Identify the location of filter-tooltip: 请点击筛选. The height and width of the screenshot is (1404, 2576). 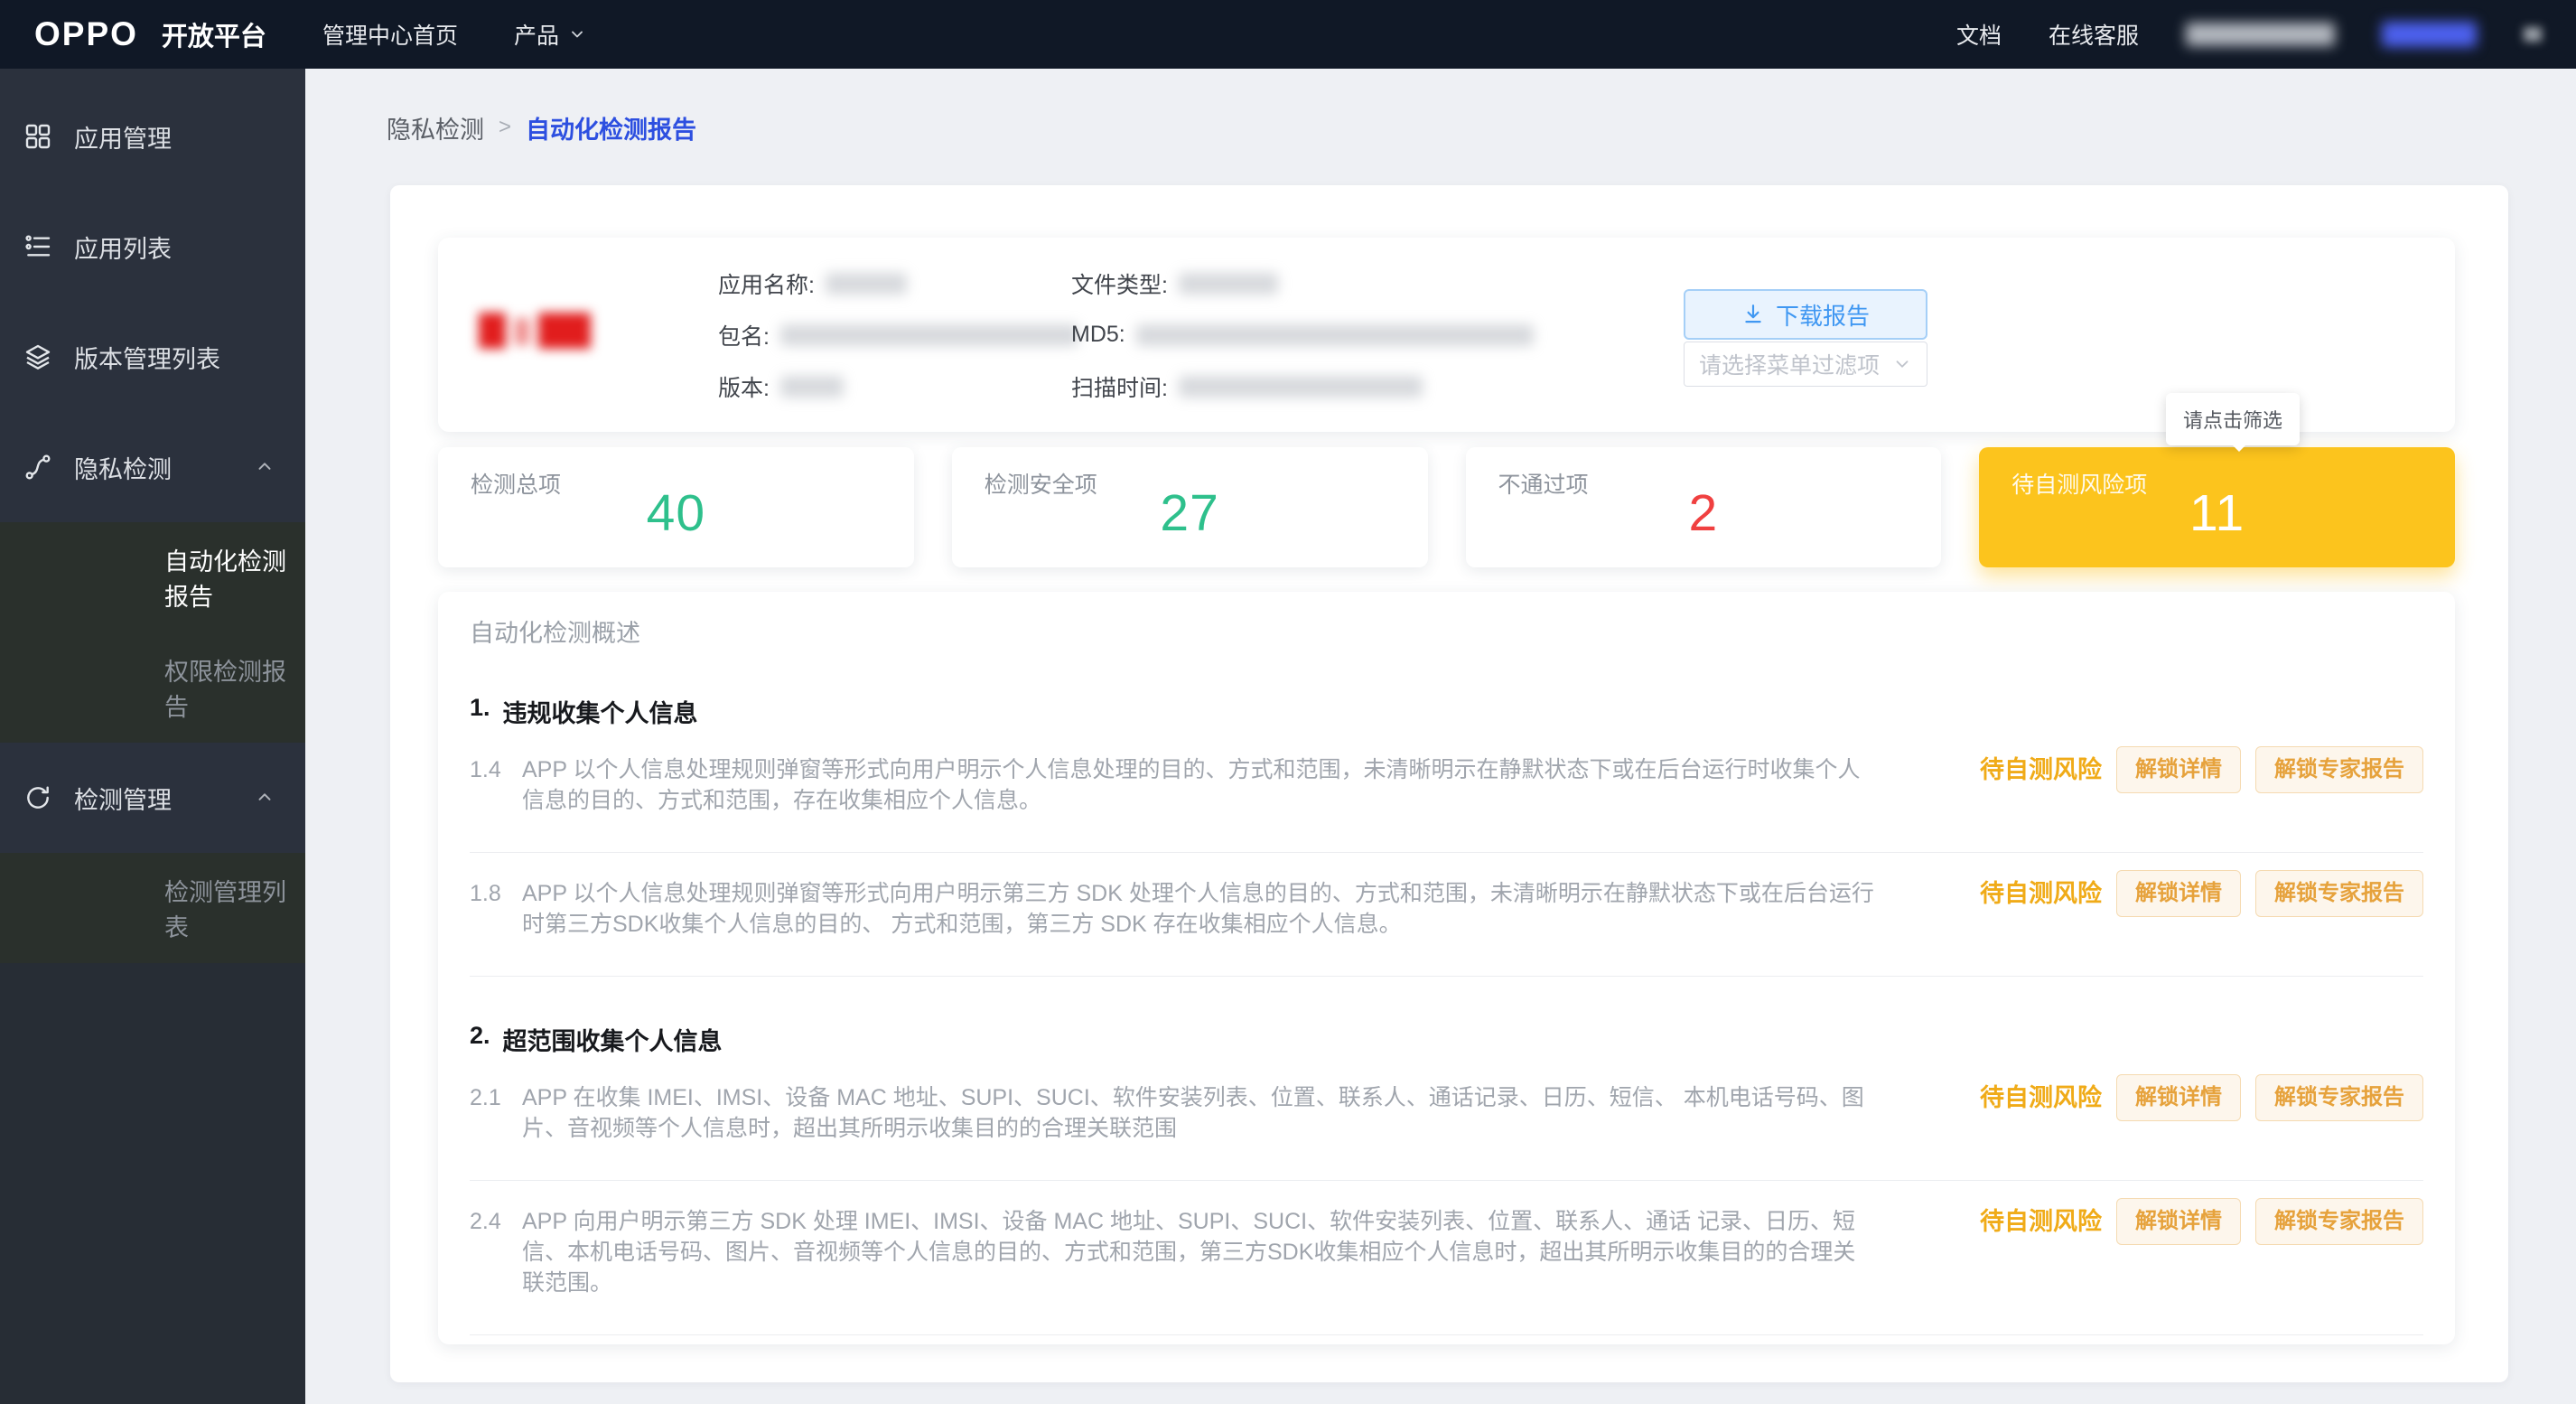
(2233, 422).